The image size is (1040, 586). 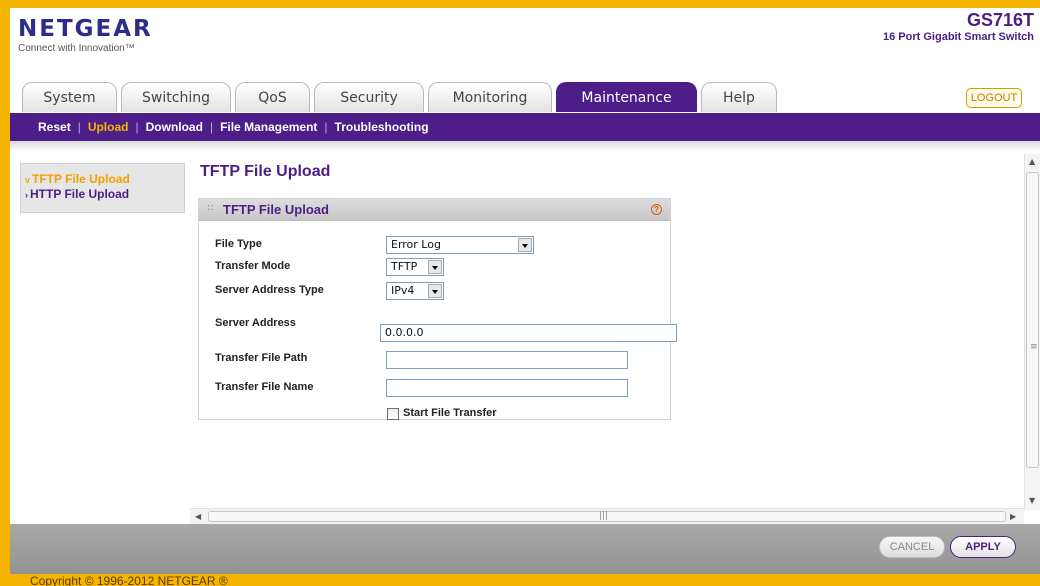 What do you see at coordinates (265, 171) in the screenshot?
I see `page-title: TFTP File Upload` at bounding box center [265, 171].